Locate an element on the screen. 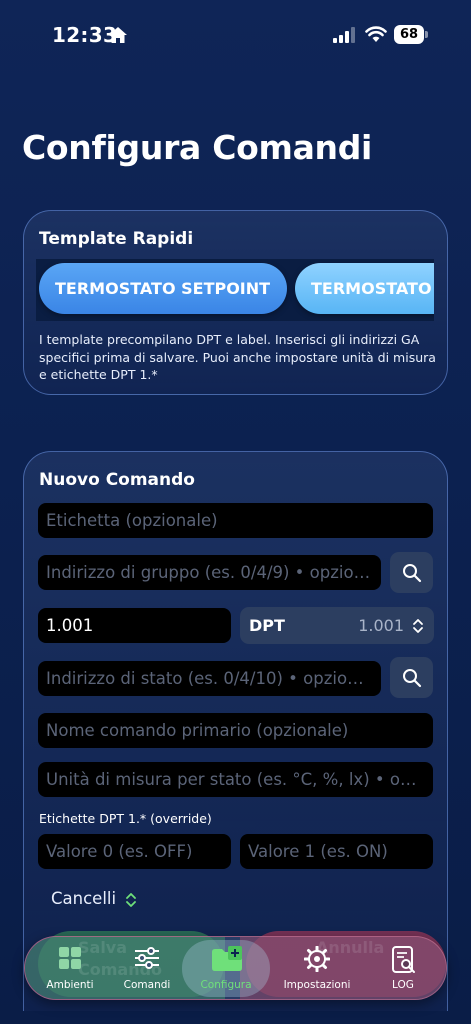  tab-label: LOG is located at coordinates (403, 985).